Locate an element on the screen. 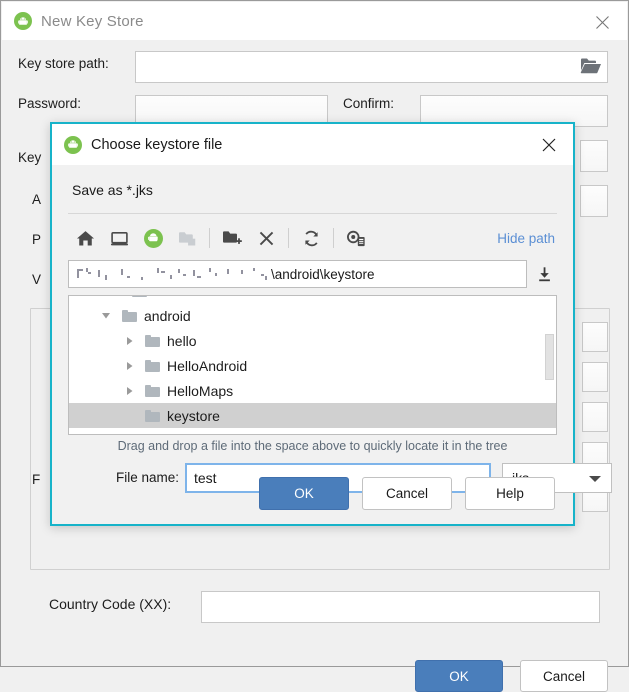 The image size is (629, 692). tree-row: HelloAndroid is located at coordinates (312, 365).